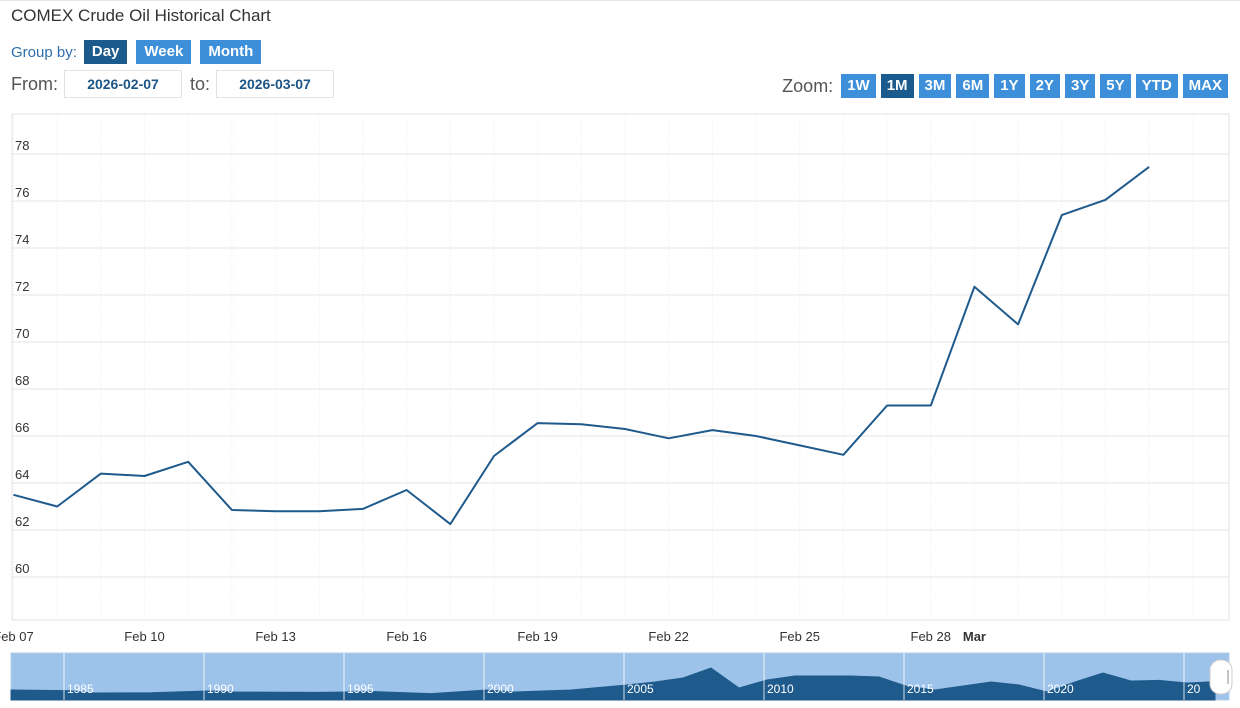  Describe the element at coordinates (1221, 677) in the screenshot. I see `navigator-handle` at that location.